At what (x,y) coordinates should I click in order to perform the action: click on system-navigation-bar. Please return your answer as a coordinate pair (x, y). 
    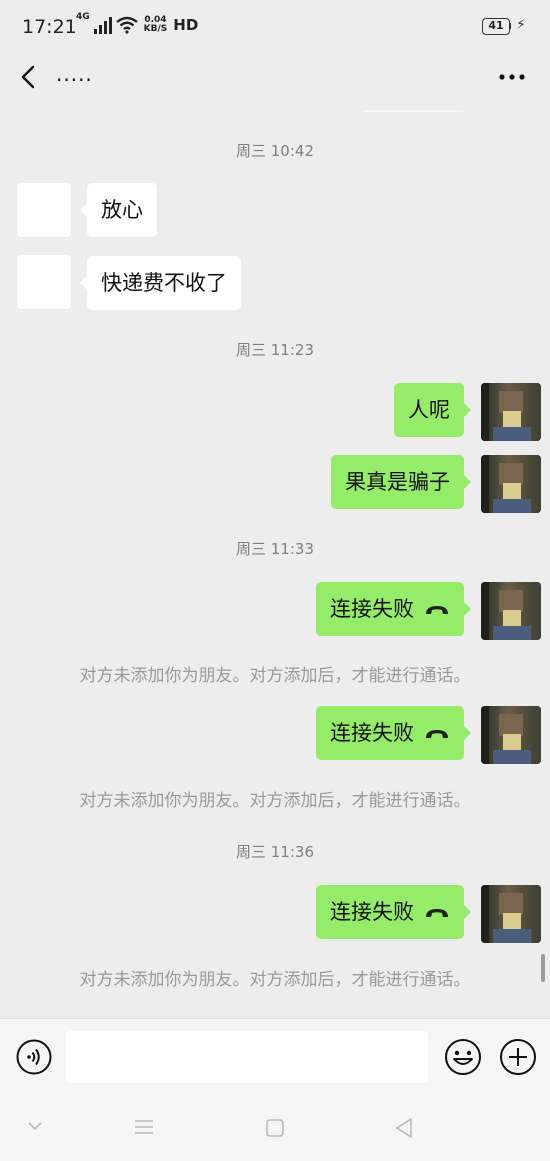
    Looking at the image, I should click on (275, 1127).